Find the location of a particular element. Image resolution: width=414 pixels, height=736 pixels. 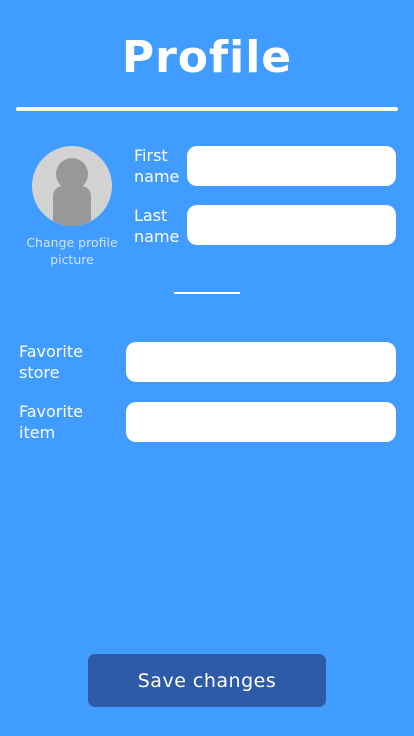

person-silhouette-body is located at coordinates (72, 206).